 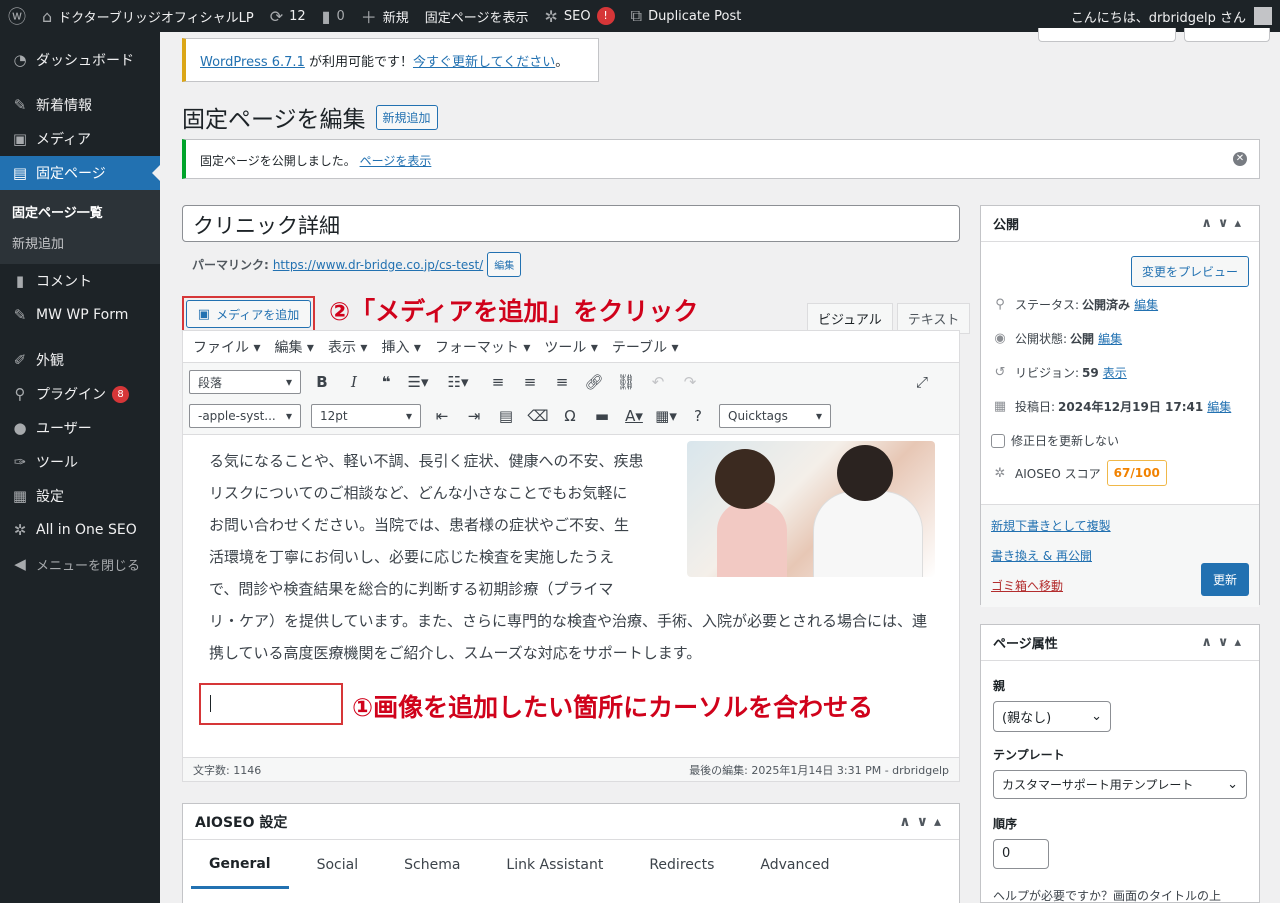 I want to click on menu-view: 表示 ▾, so click(x=347, y=347).